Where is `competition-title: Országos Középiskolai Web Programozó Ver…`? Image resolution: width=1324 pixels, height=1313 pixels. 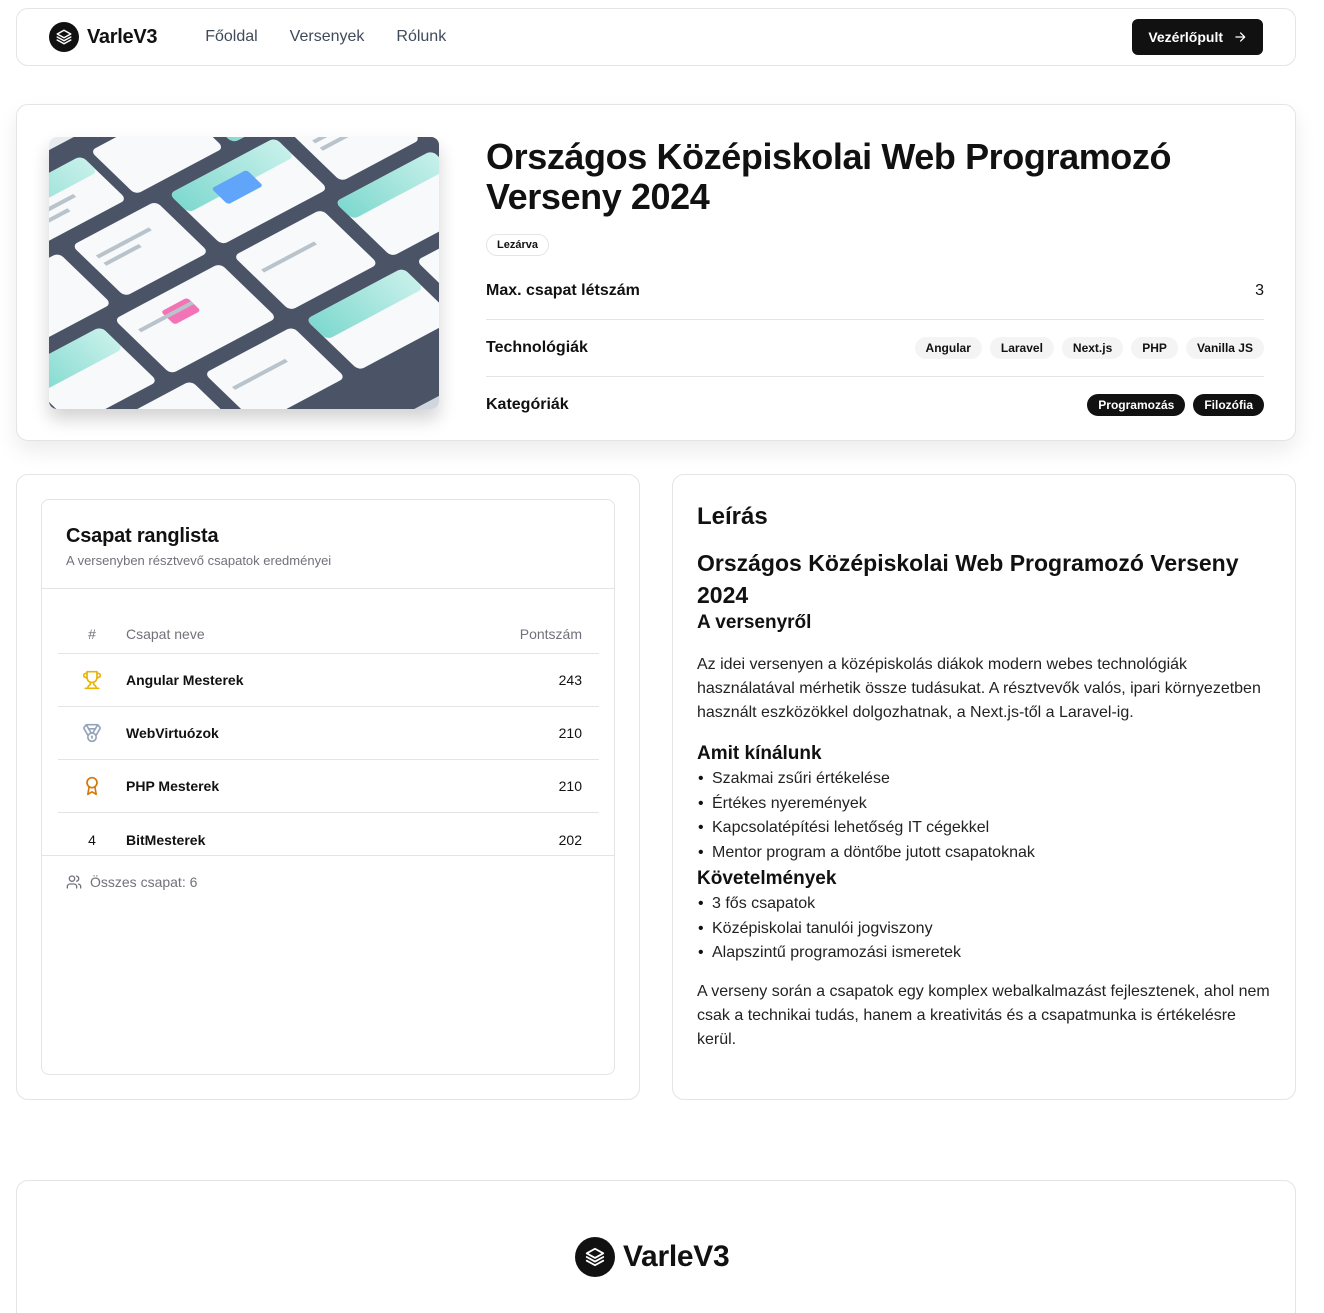 competition-title: Országos Középiskolai Web Programozó Ver… is located at coordinates (829, 176).